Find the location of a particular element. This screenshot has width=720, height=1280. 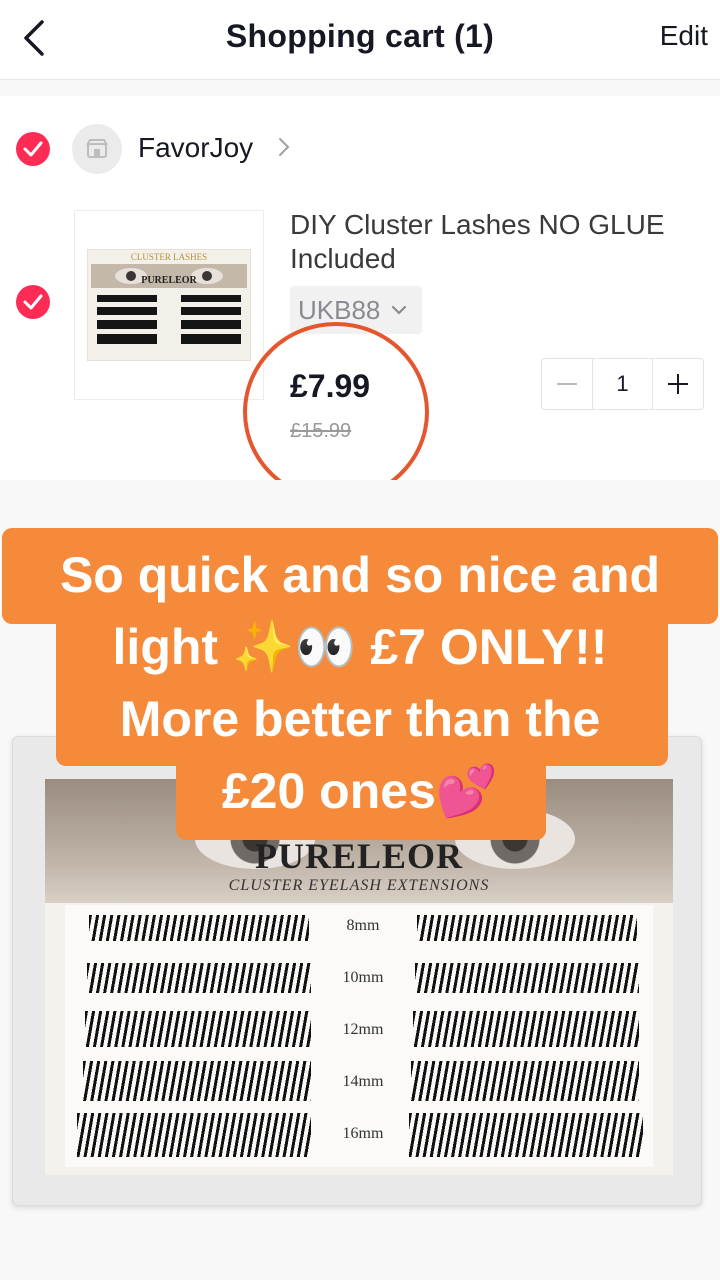

lash-size-label: 12mm is located at coordinates (363, 1029).